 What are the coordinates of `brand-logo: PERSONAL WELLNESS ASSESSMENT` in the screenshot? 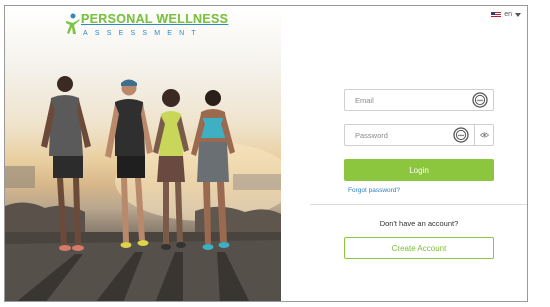 It's located at (150, 29).